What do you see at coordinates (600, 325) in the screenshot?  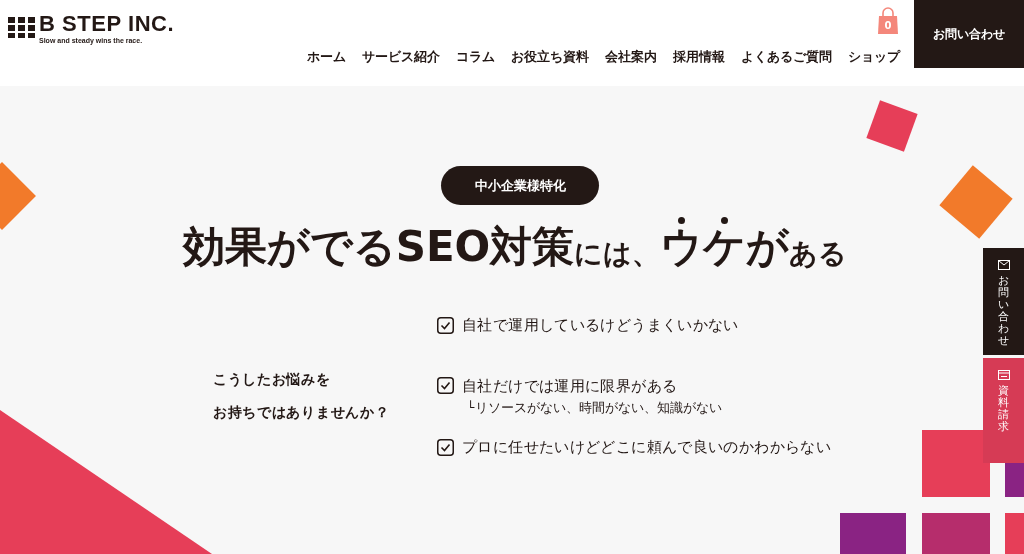 I see `checklist-text: 自社で運用しているけどうまくいかない` at bounding box center [600, 325].